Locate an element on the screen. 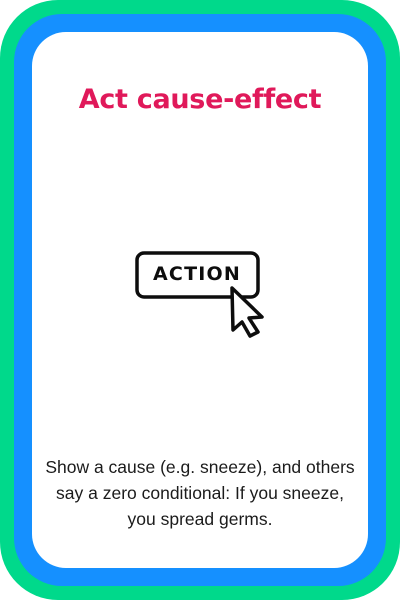  action-button-cursor-icon: ACTION is located at coordinates (200, 294).